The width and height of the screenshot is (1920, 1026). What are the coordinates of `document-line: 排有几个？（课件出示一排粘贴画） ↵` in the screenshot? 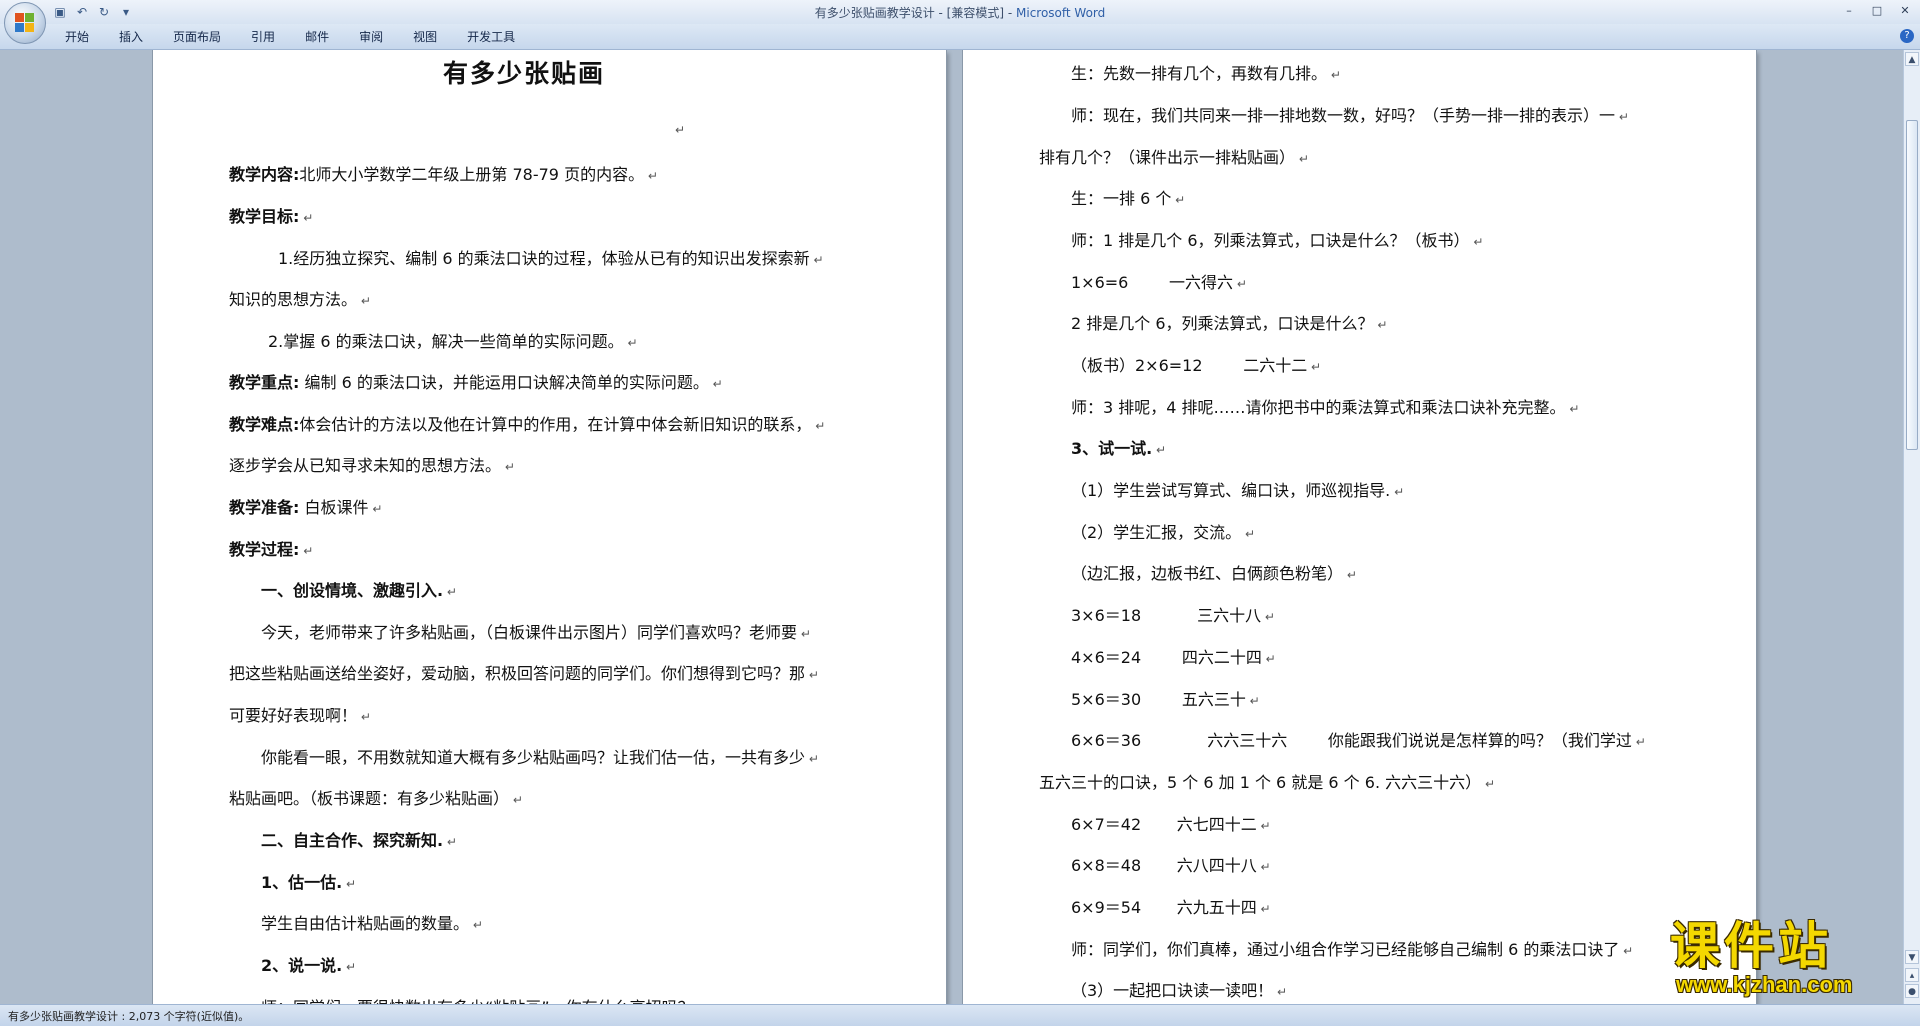 It's located at (1174, 158).